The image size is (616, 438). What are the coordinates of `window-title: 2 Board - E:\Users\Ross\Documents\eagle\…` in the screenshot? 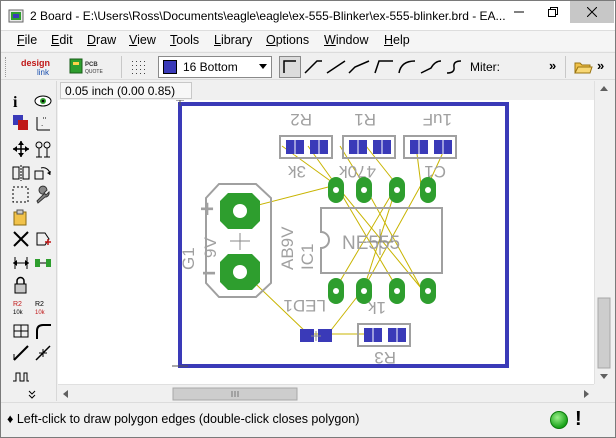 It's located at (268, 16).